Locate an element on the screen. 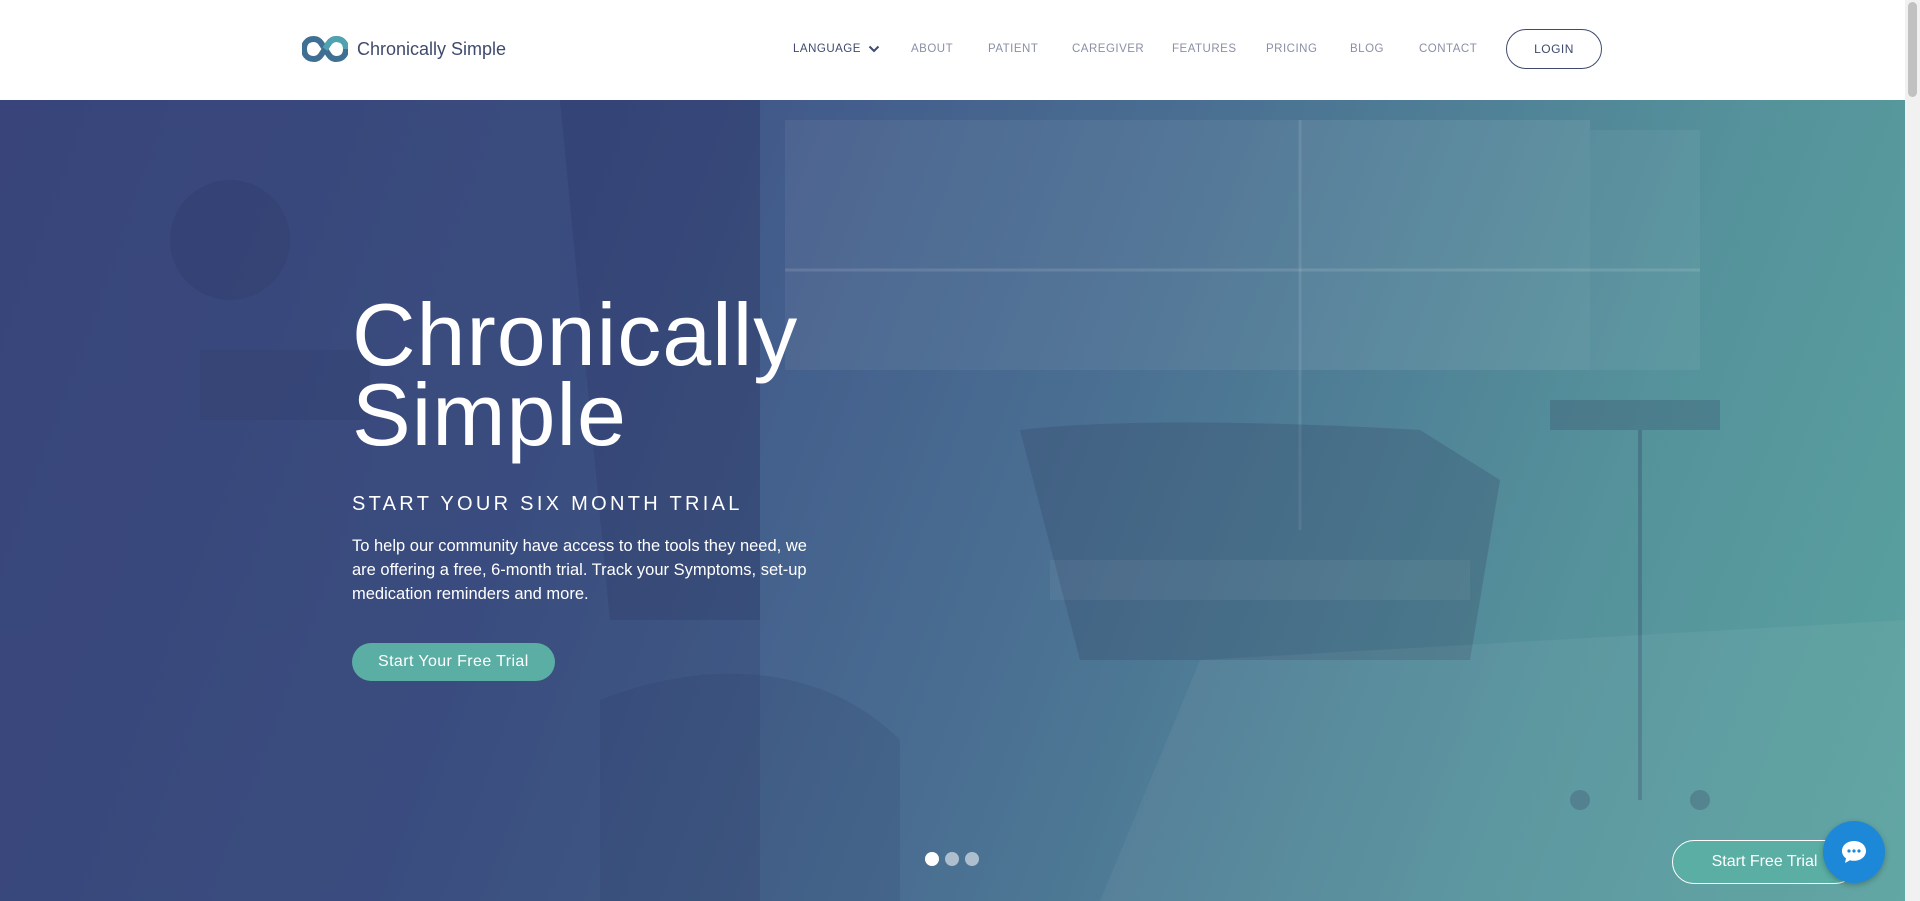 The height and width of the screenshot is (901, 1920). chevron-down-icon is located at coordinates (874, 49).